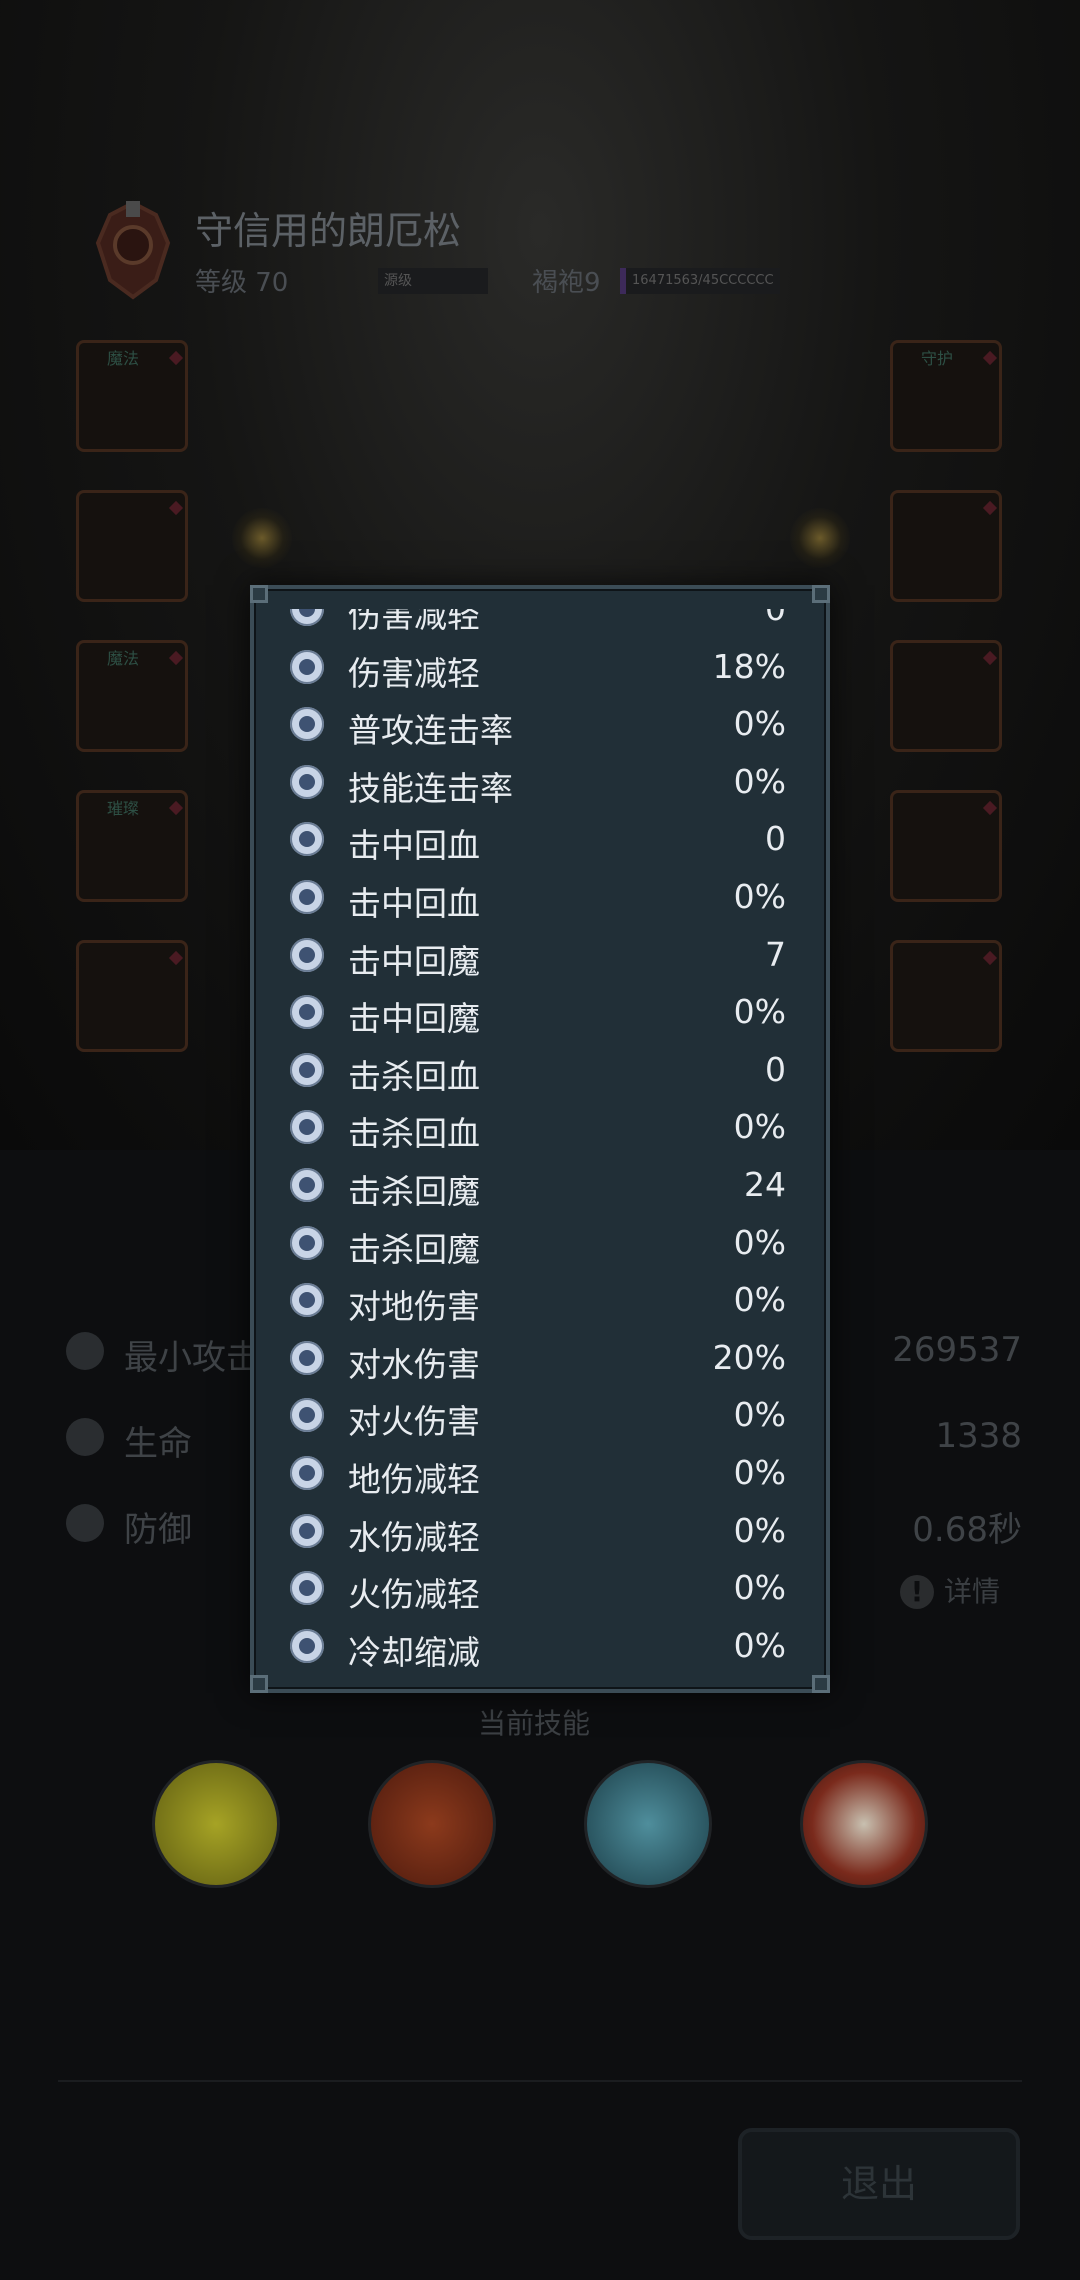  I want to click on equip-slot-necklace, so click(946, 696).